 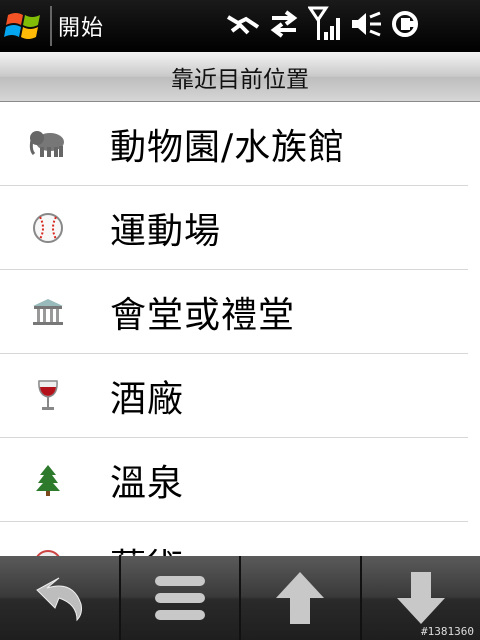 What do you see at coordinates (166, 231) in the screenshot?
I see `list-item-label: 運動場` at bounding box center [166, 231].